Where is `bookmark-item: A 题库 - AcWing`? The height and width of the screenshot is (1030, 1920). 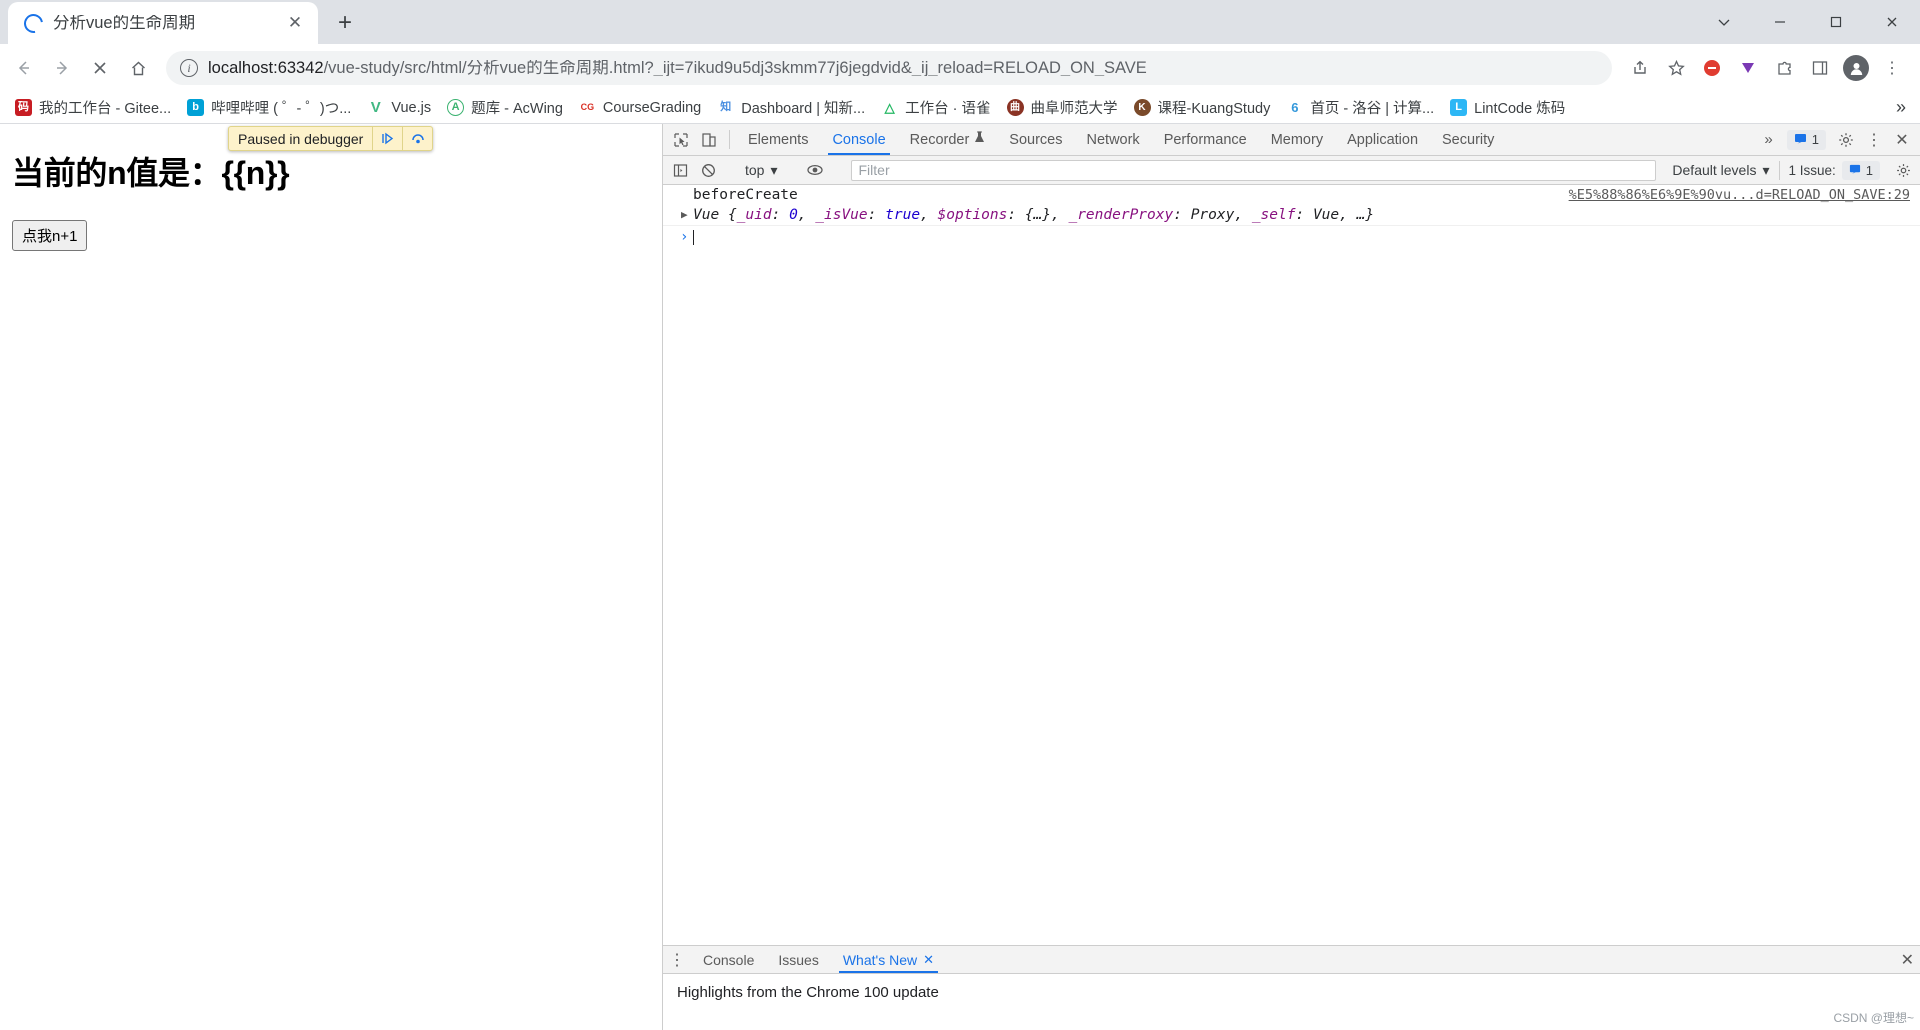 bookmark-item: A 题库 - AcWing is located at coordinates (505, 107).